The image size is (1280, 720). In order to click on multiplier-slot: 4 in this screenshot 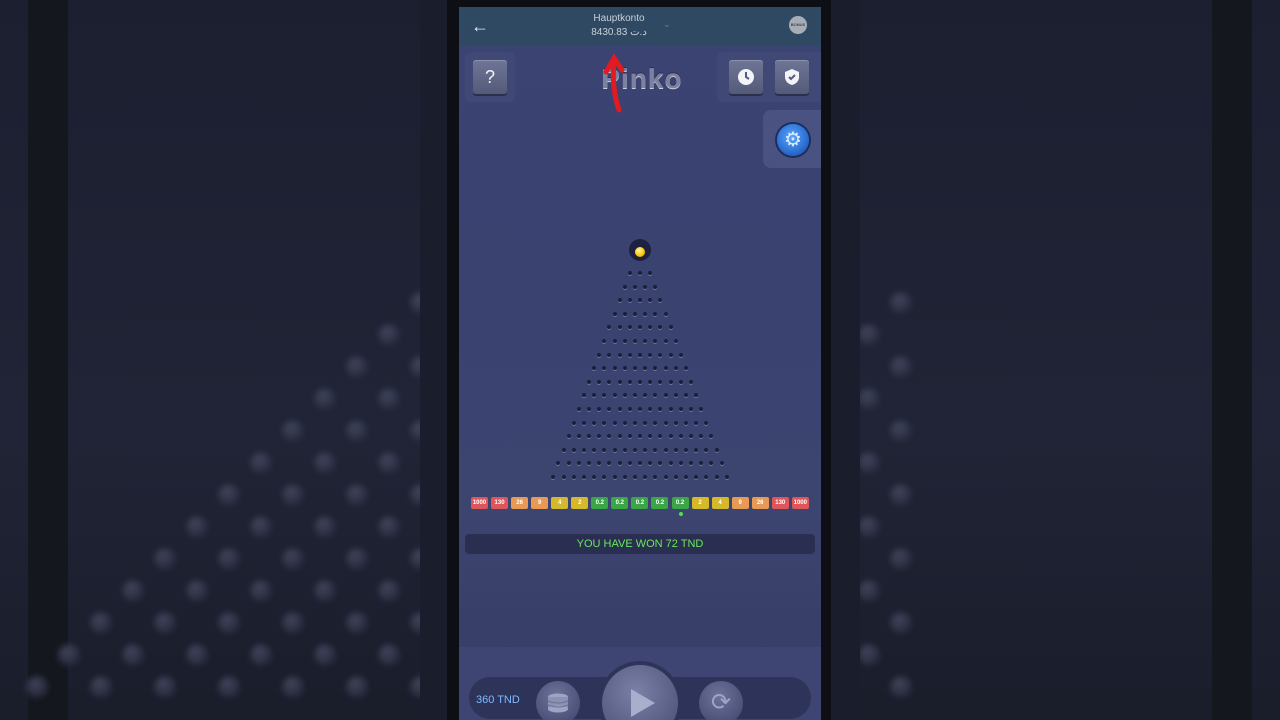, I will do `click(560, 503)`.